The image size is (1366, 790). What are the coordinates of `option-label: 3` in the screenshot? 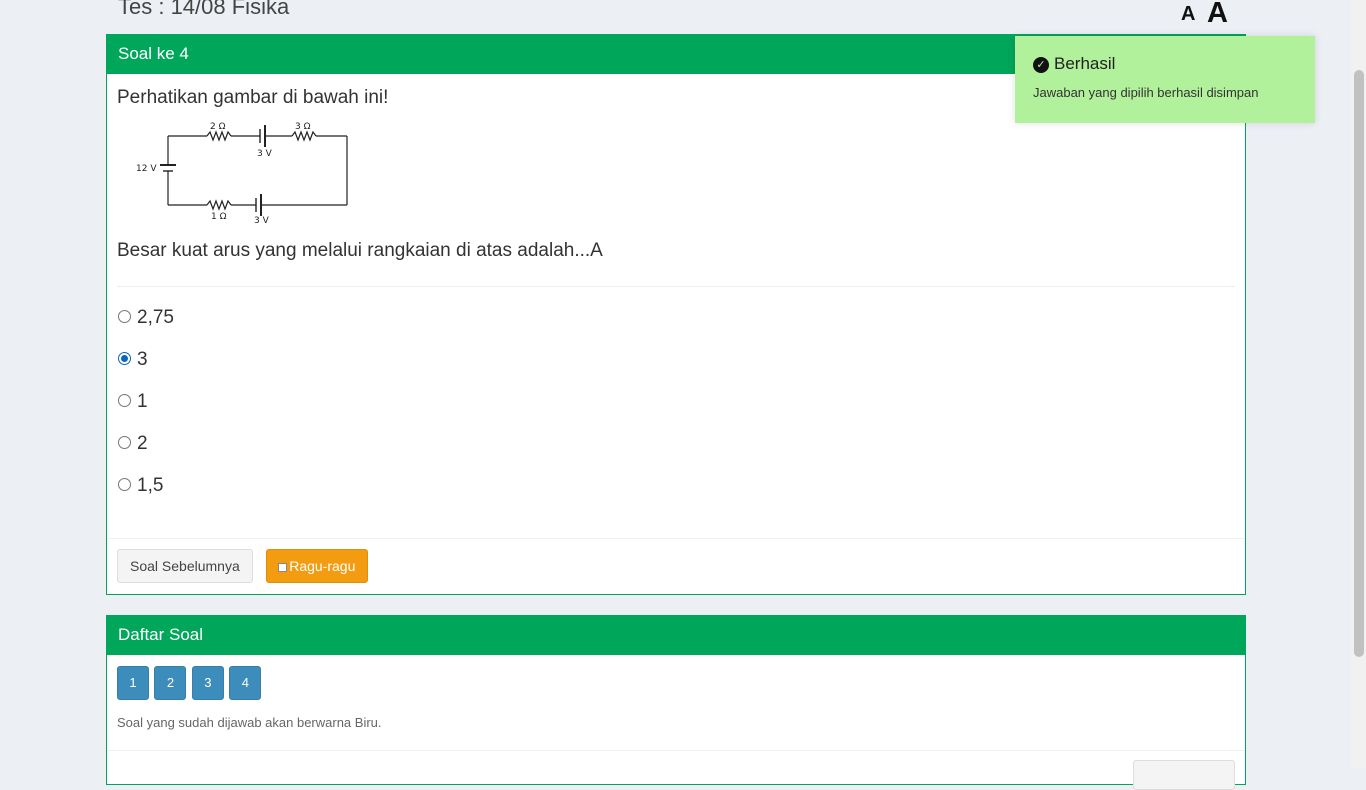 It's located at (142, 360).